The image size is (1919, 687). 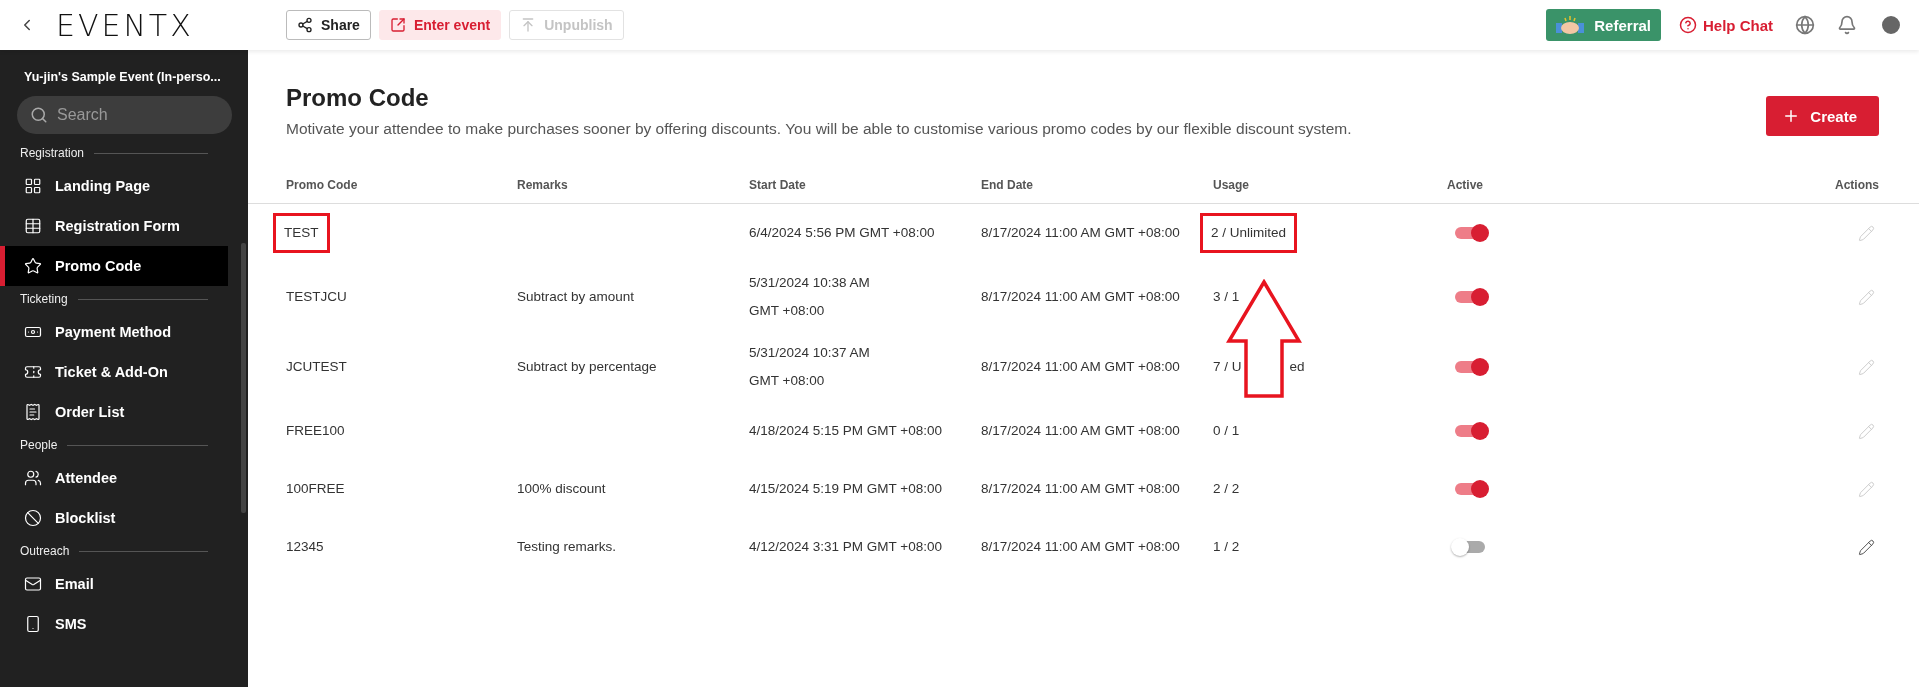 What do you see at coordinates (1226, 547) in the screenshot?
I see `table-cell-text: 1 / 2` at bounding box center [1226, 547].